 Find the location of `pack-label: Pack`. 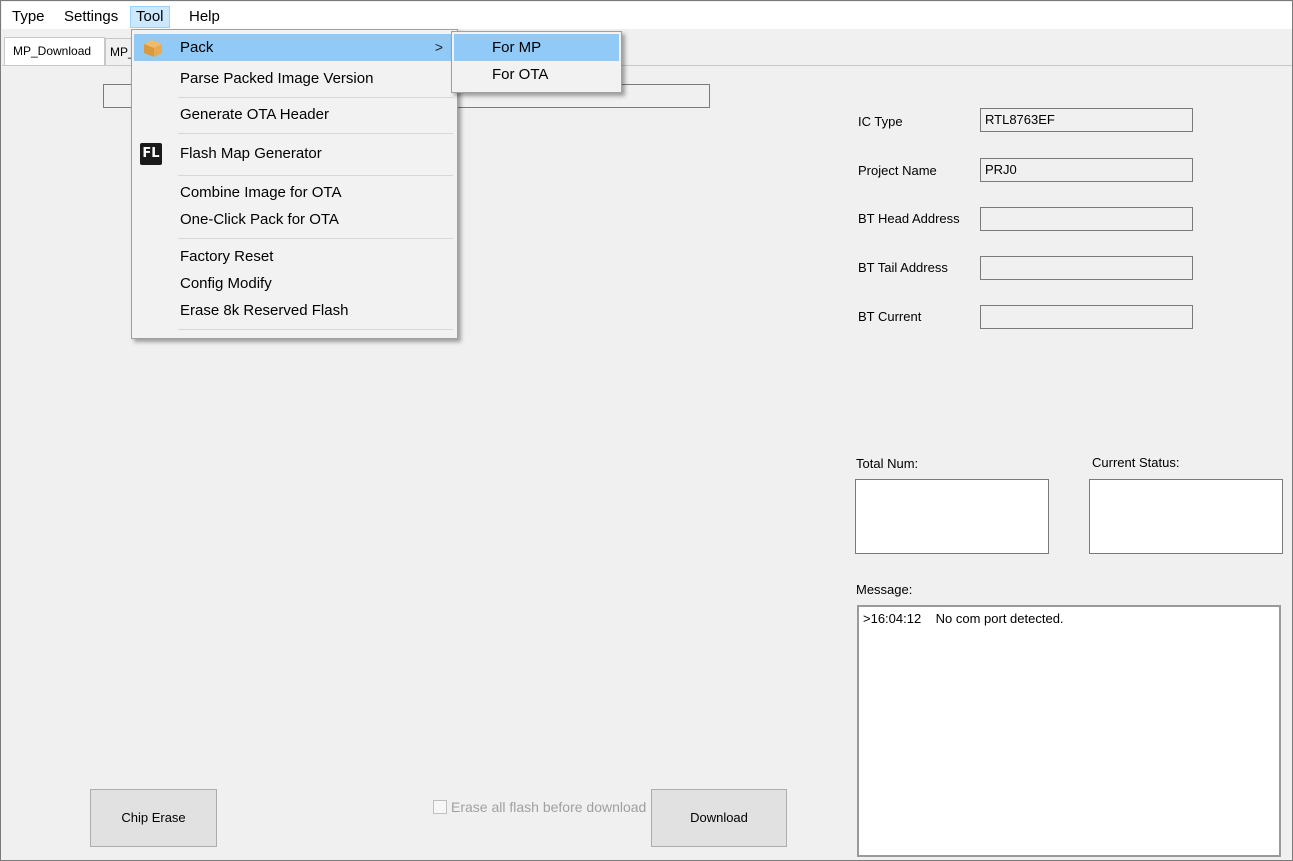

pack-label: Pack is located at coordinates (197, 47).